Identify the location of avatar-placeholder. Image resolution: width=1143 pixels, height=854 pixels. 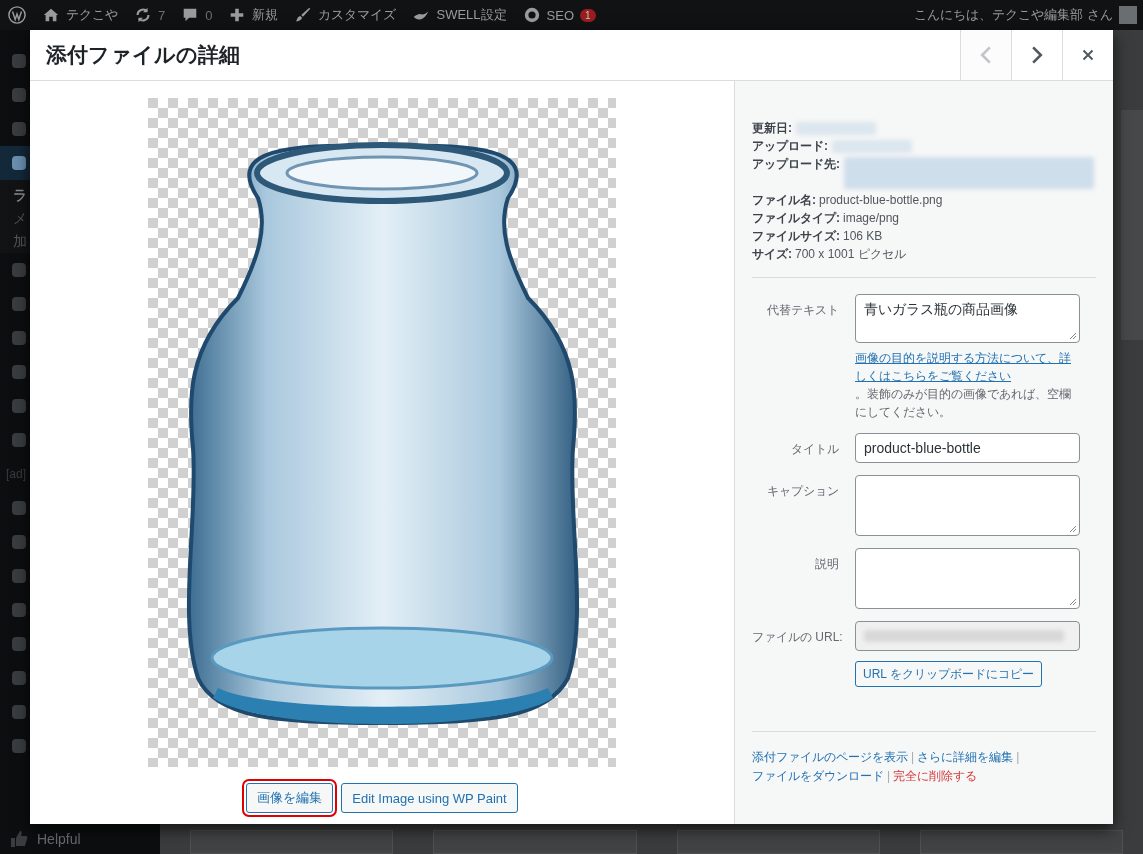
(1128, 15).